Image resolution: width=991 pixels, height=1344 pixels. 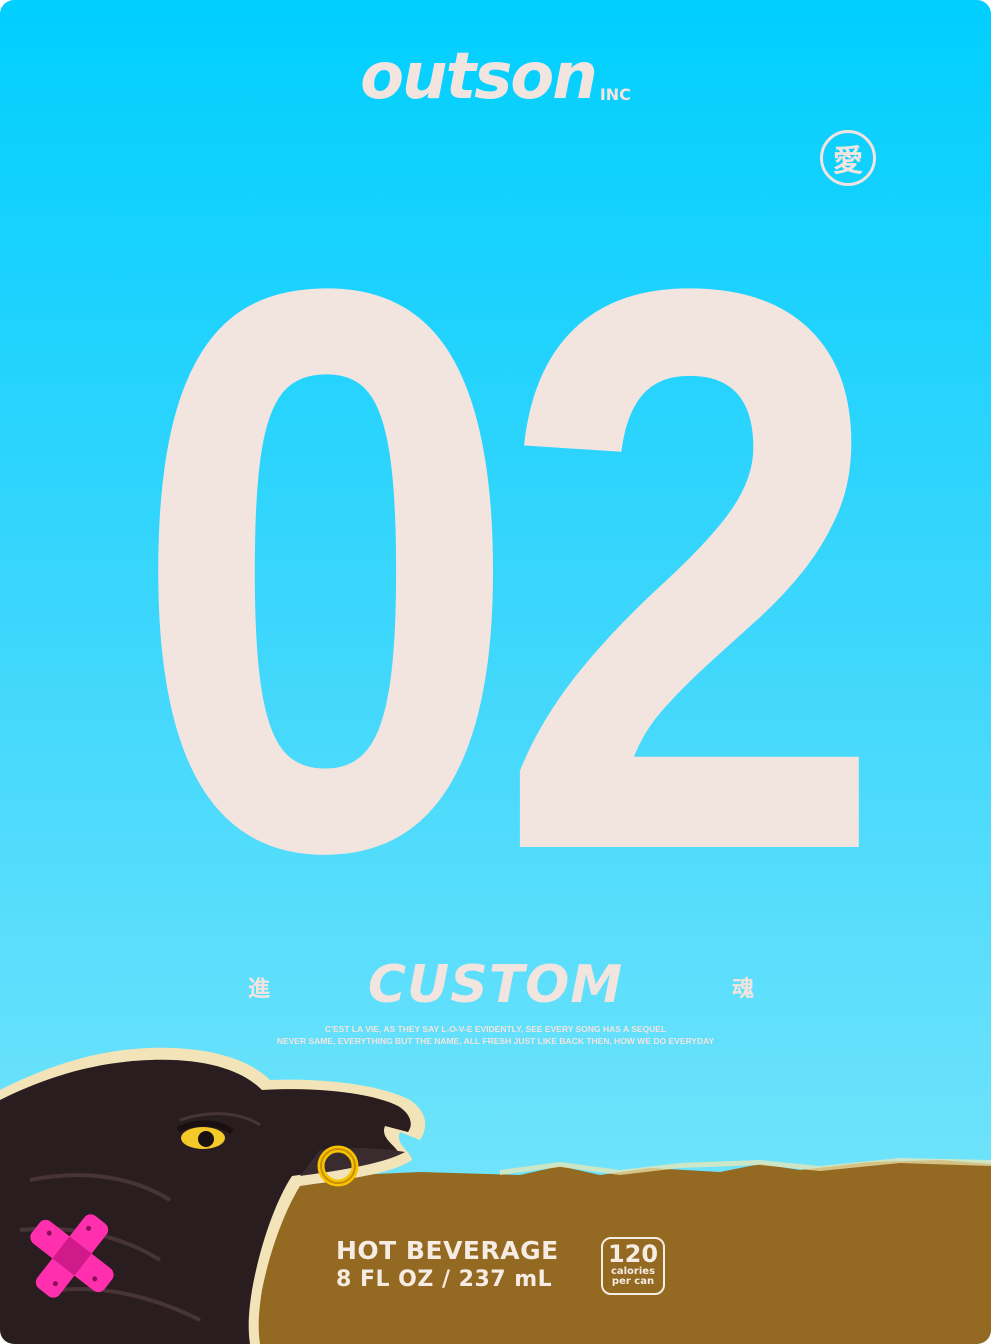 What do you see at coordinates (633, 1281) in the screenshot?
I see `calories-unit-2: per can` at bounding box center [633, 1281].